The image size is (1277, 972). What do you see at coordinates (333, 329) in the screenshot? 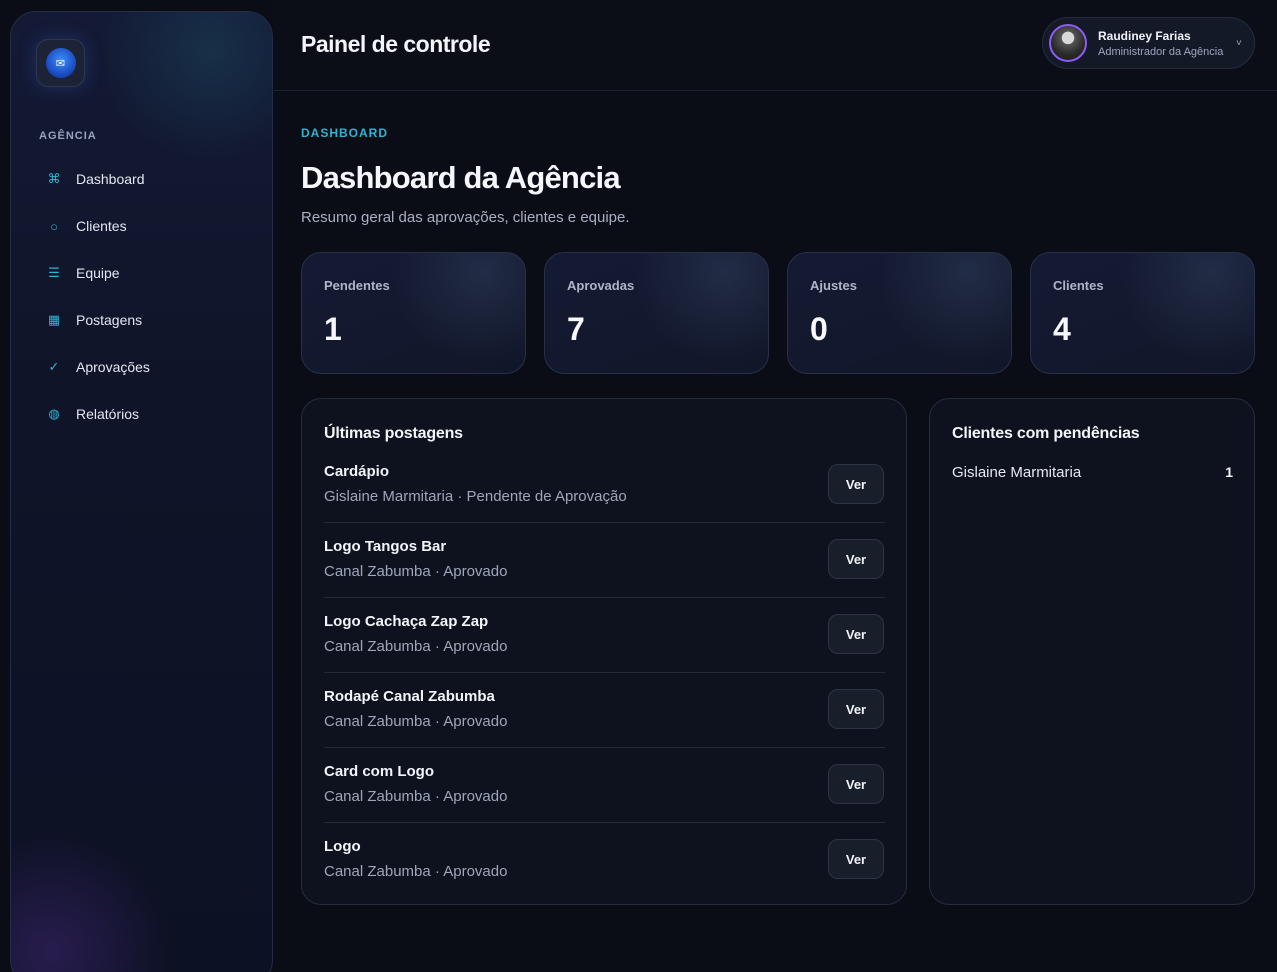
I see `stat-value: 1` at bounding box center [333, 329].